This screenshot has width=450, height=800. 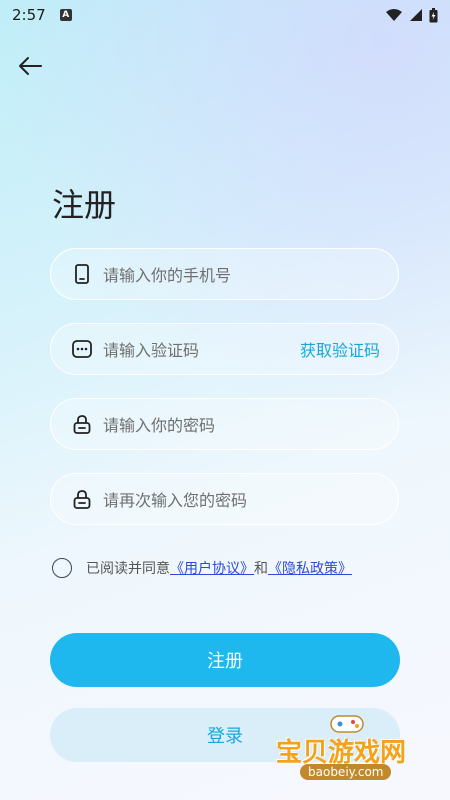 What do you see at coordinates (212, 568) in the screenshot?
I see `user-agreement-link: 《用户协议》` at bounding box center [212, 568].